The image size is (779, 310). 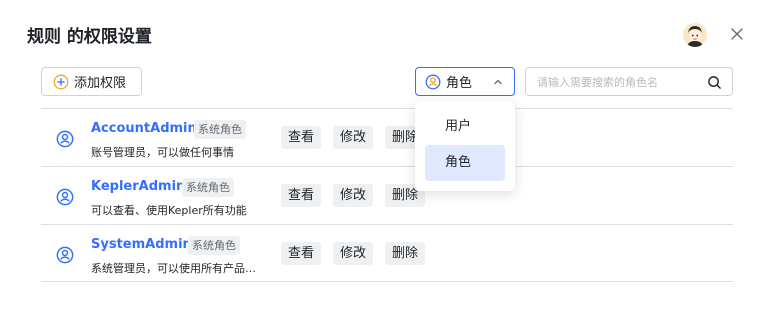 I want to click on add-permission-button: 添加权限, so click(x=91, y=81).